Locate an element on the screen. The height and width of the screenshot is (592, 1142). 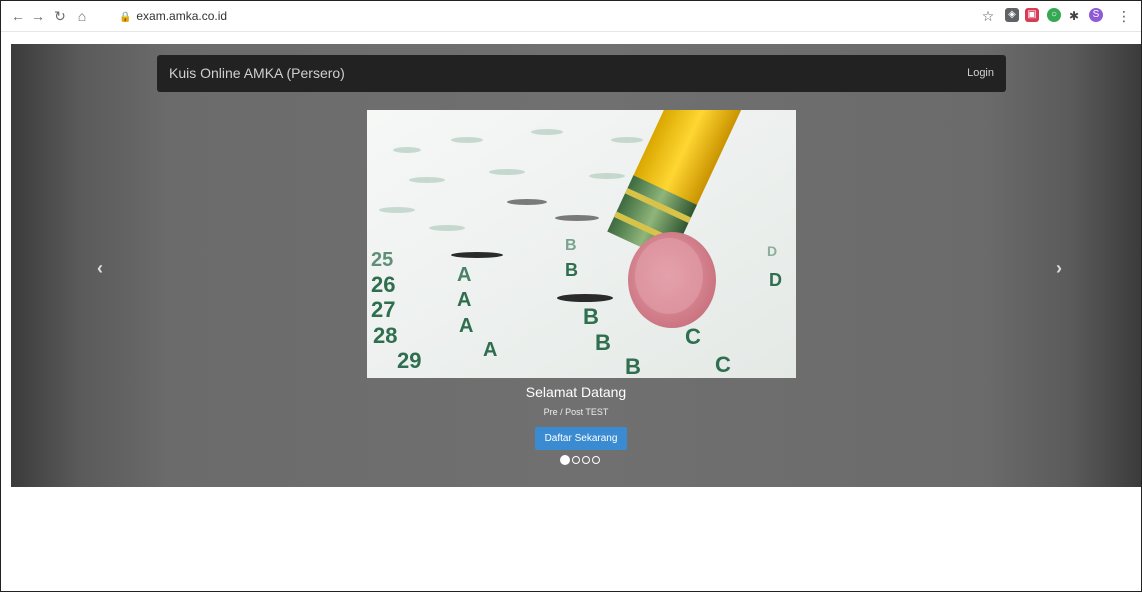
browser-toolbar: ← → ↻ ⌂ 🔒 exam.amka.co.id ☆ ◈ ▣ ○ ✱ S ⋮ is located at coordinates (571, 16).